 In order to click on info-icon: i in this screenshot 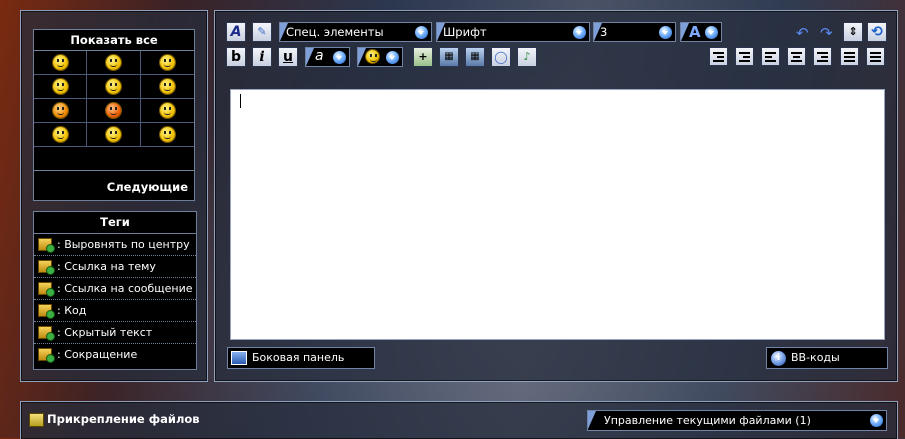, I will do `click(778, 358)`.